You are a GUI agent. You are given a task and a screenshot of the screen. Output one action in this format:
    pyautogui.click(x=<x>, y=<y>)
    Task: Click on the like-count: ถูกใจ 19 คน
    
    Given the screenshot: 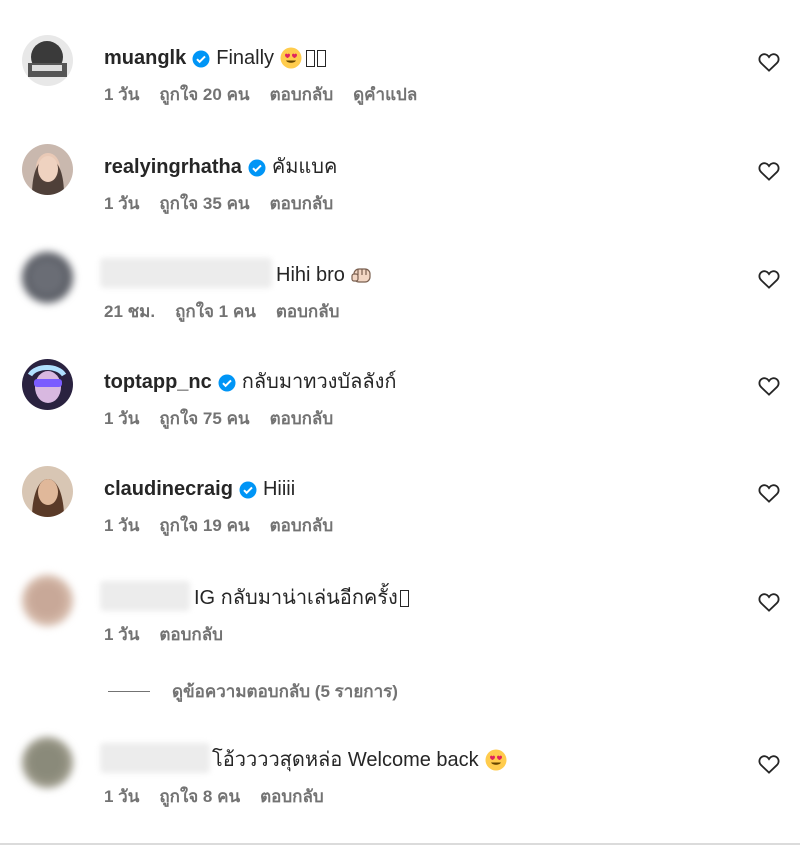 What is the action you would take?
    pyautogui.click(x=204, y=525)
    